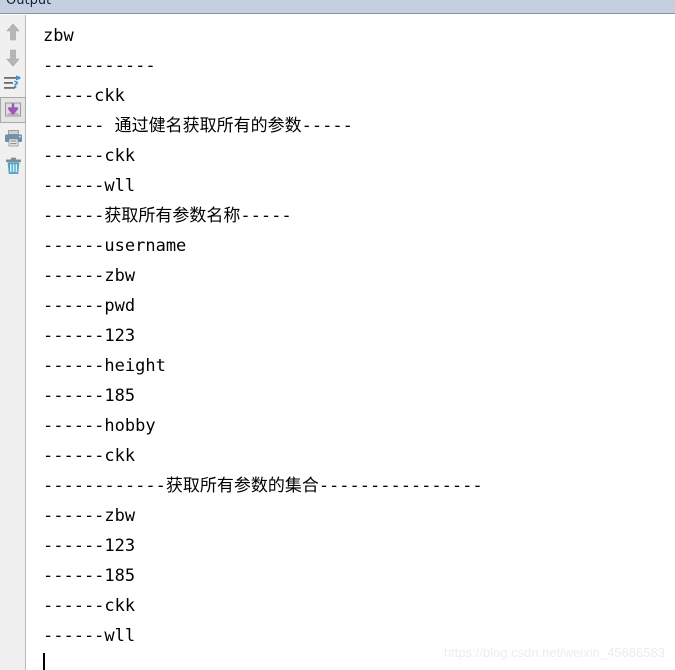 The image size is (675, 670). I want to click on output-tabstrip: Output, so click(337, 7).